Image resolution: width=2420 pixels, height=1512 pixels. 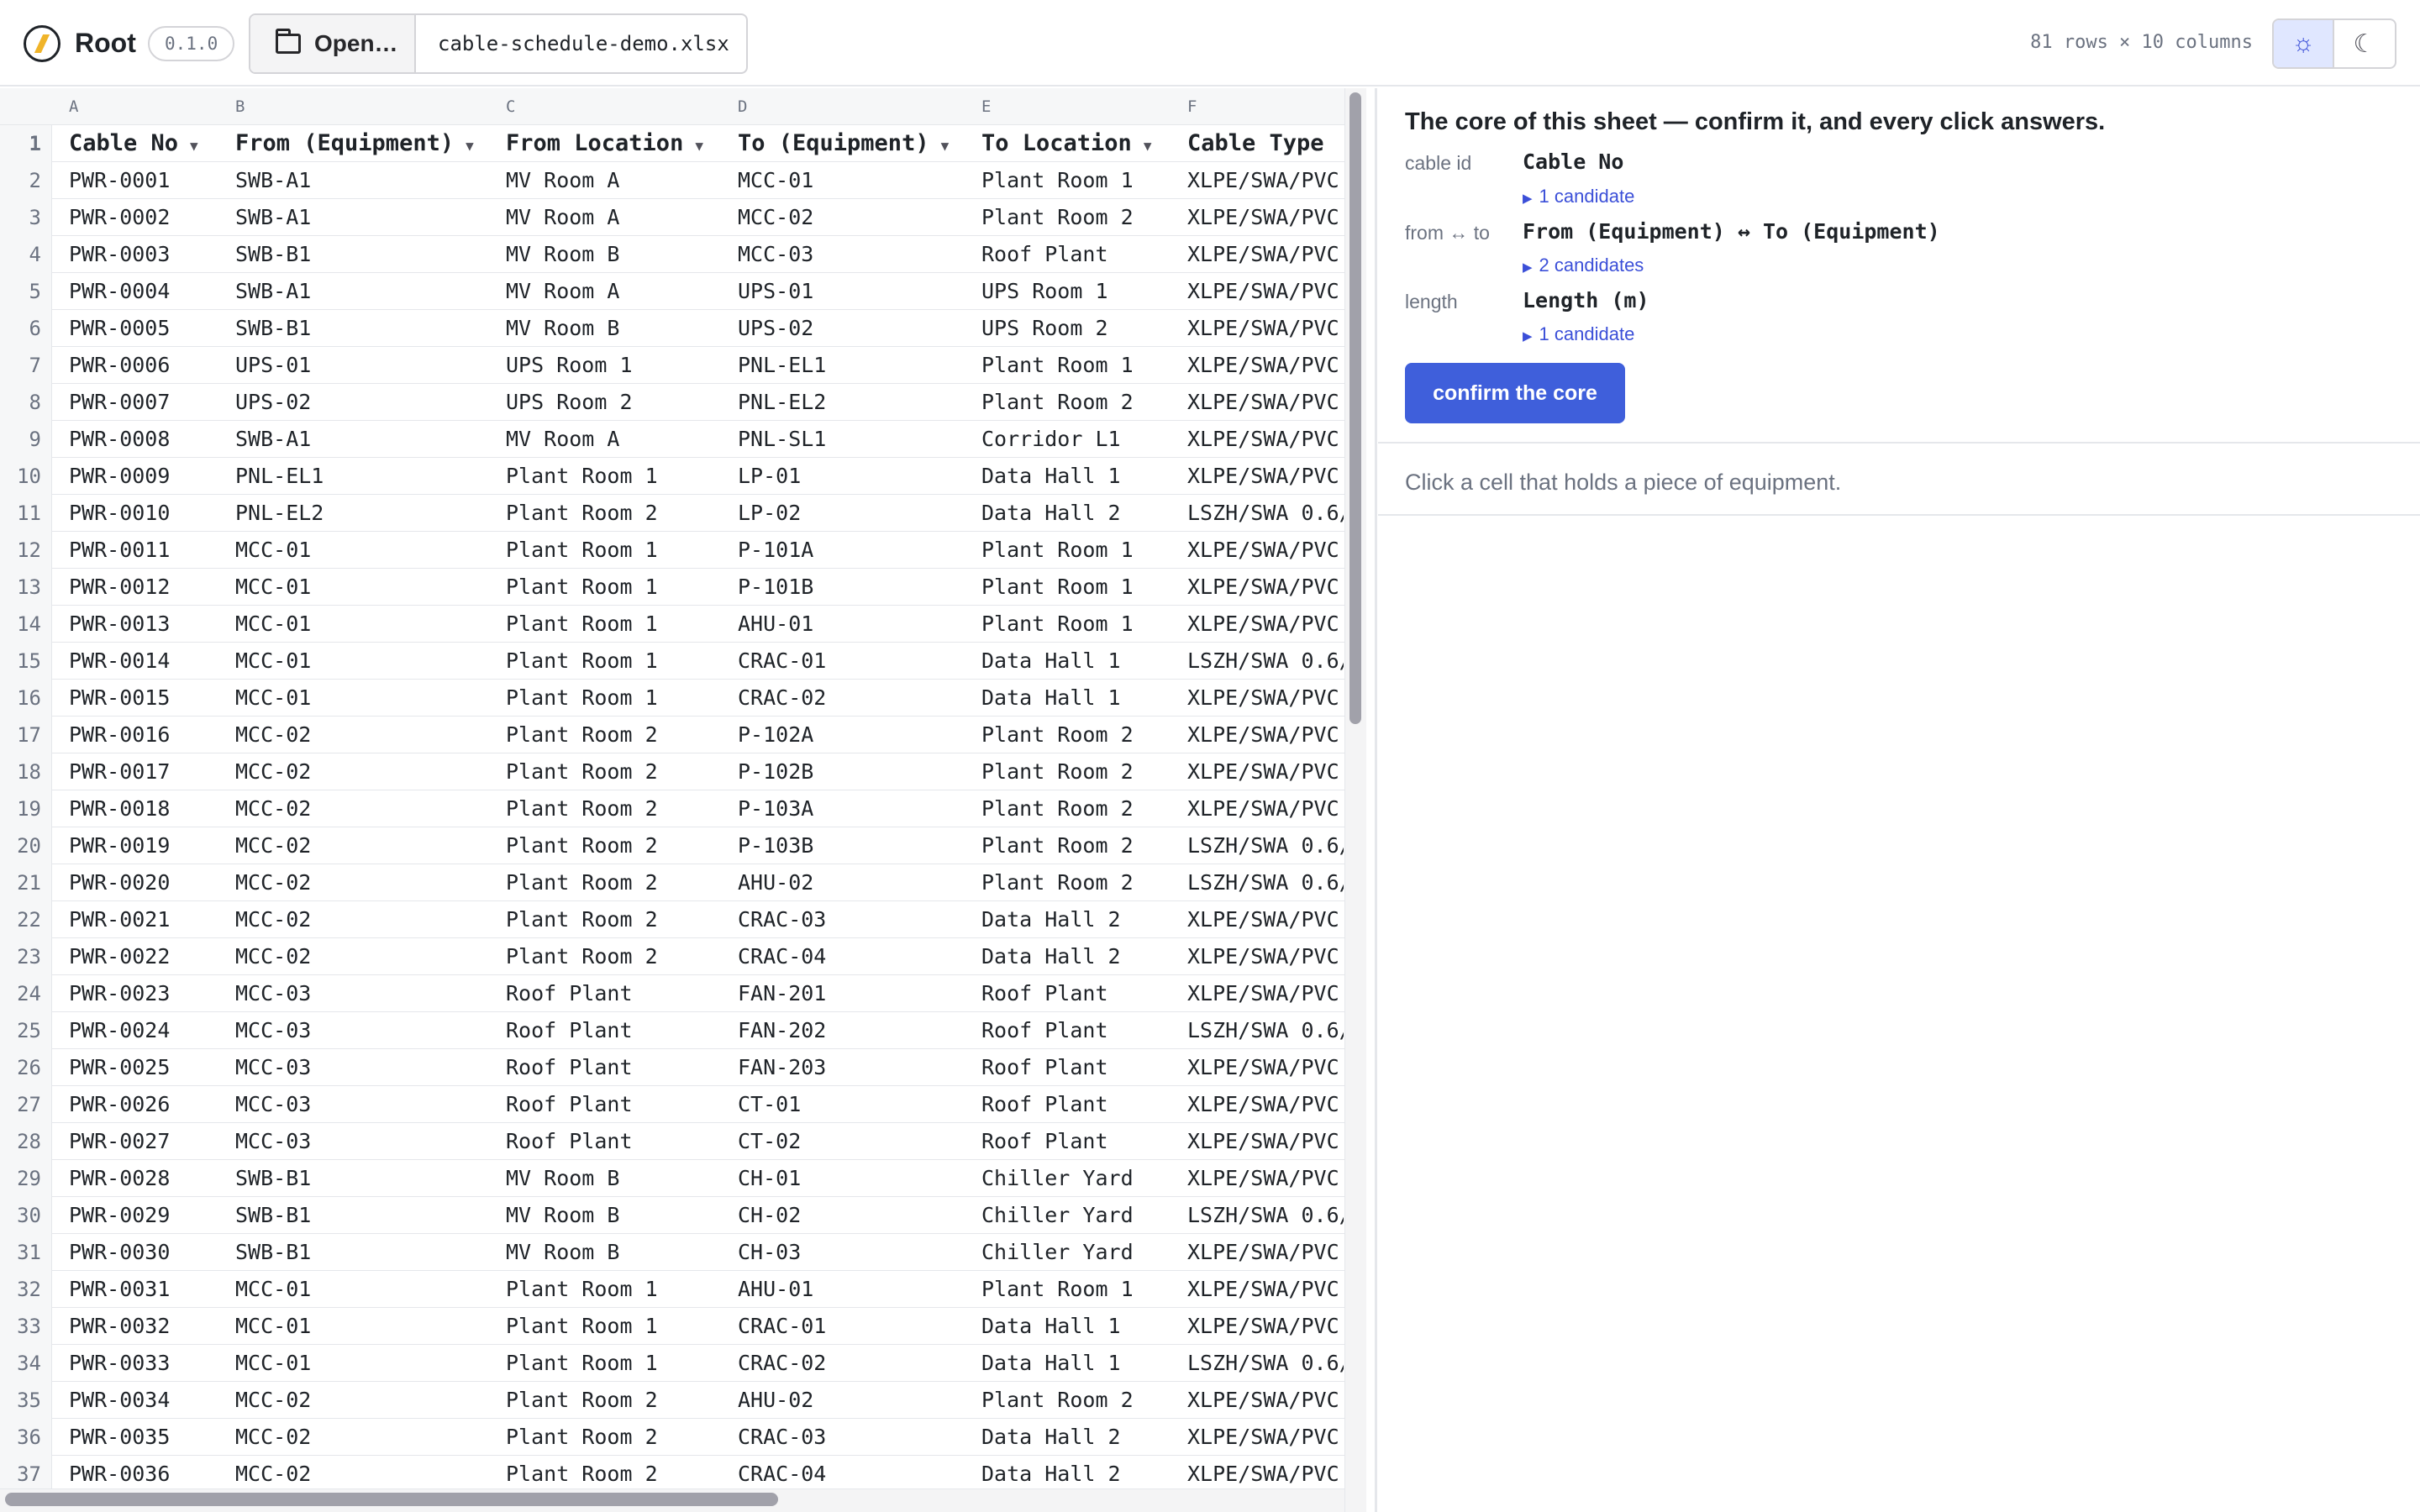 I want to click on table-cell: CH-02, so click(x=855, y=1215).